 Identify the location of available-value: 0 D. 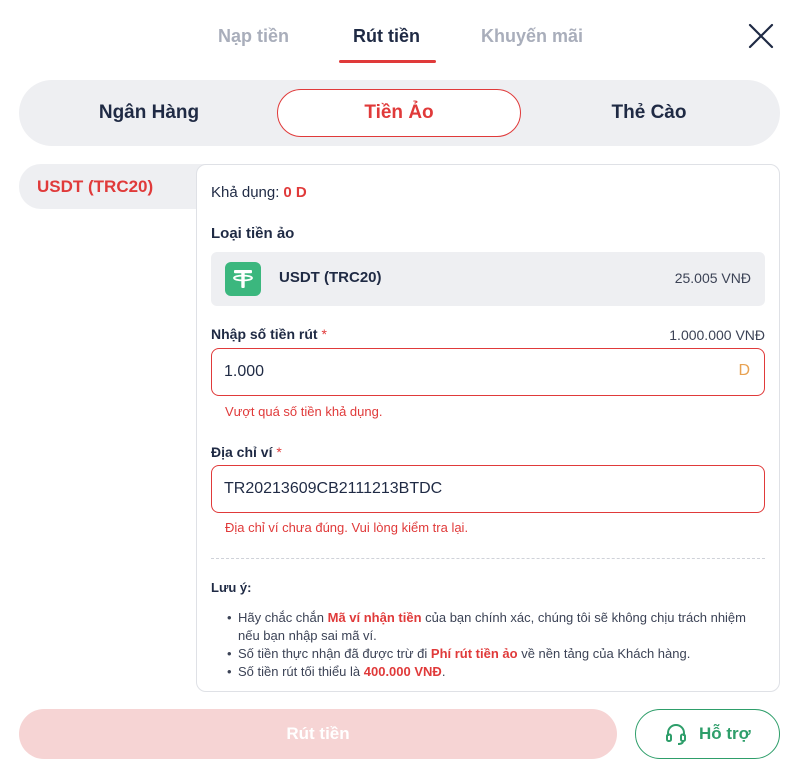
(295, 192).